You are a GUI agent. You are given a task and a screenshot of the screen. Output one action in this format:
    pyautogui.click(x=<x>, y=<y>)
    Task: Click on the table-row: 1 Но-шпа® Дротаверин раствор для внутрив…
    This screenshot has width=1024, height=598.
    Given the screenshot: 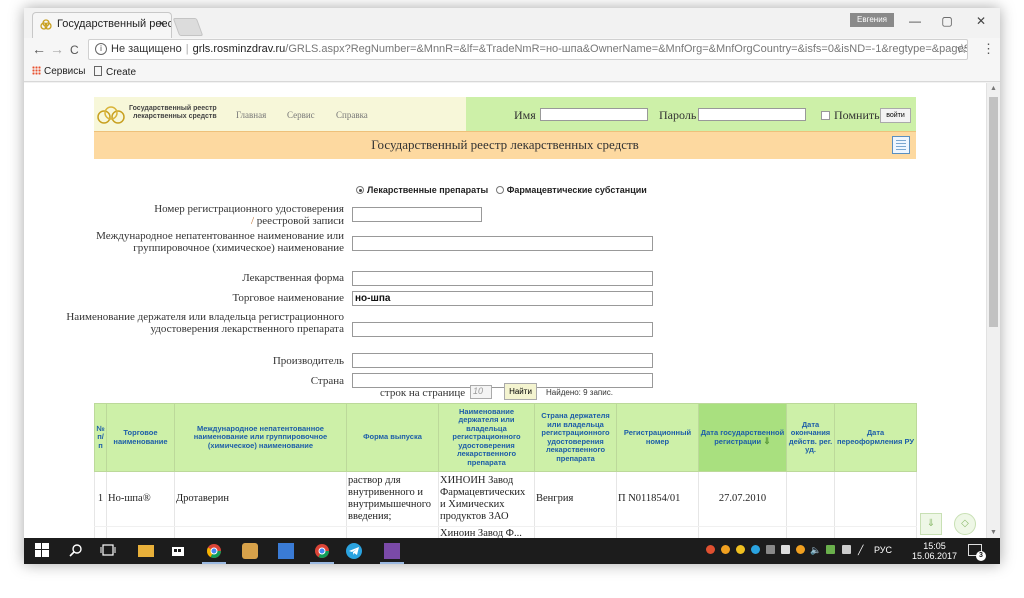 What is the action you would take?
    pyautogui.click(x=505, y=499)
    